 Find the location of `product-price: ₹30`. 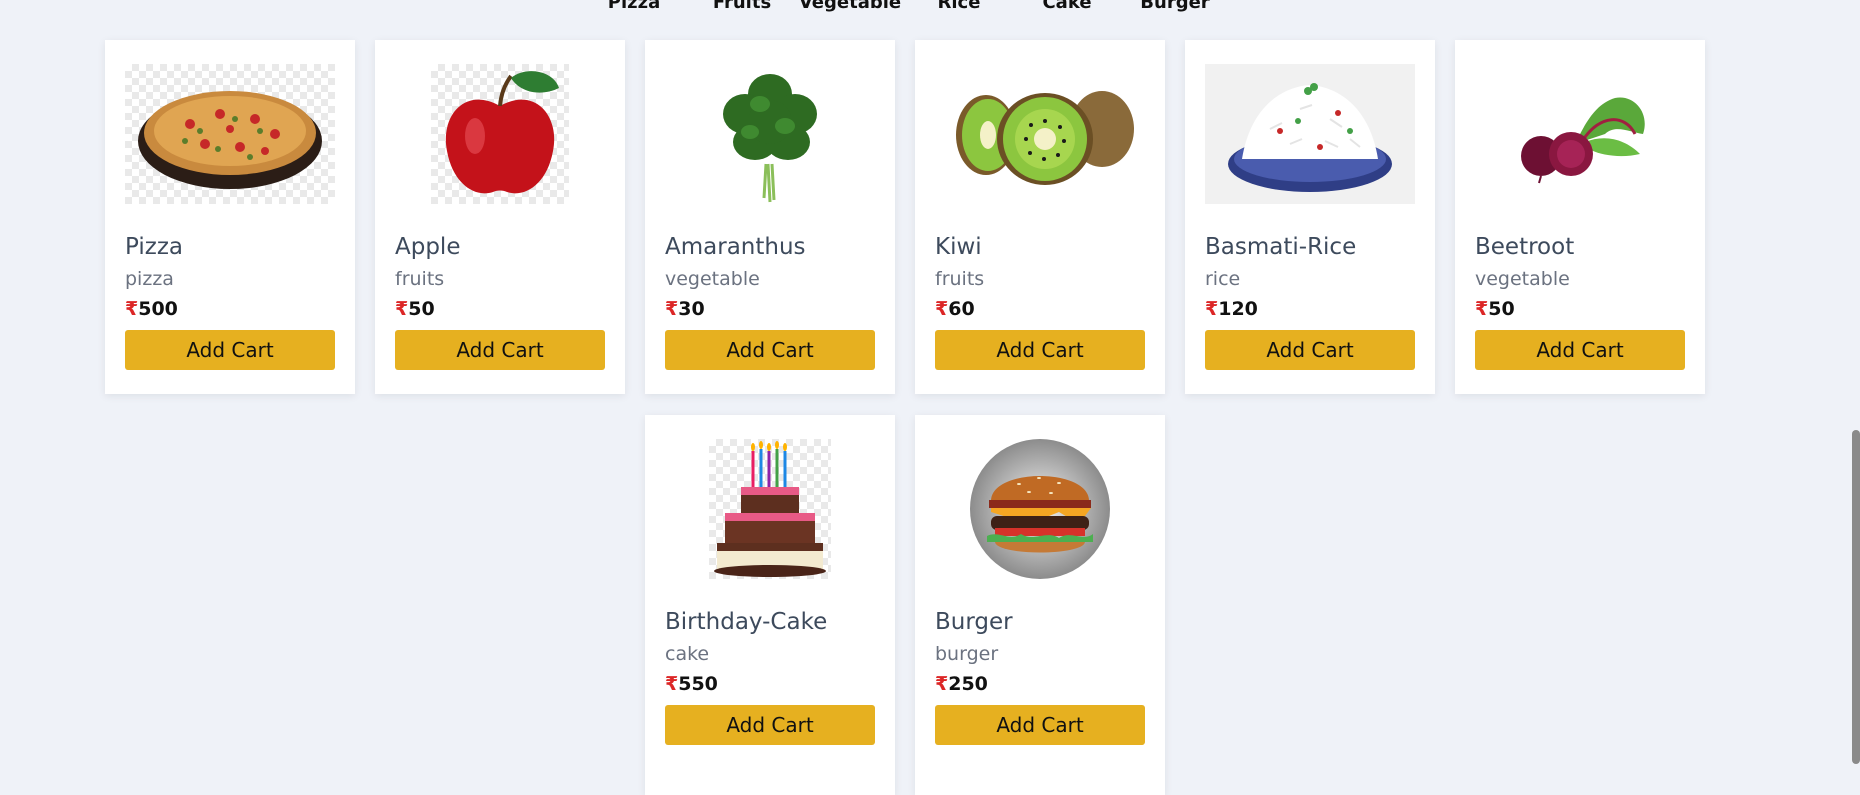

product-price: ₹30 is located at coordinates (685, 309).